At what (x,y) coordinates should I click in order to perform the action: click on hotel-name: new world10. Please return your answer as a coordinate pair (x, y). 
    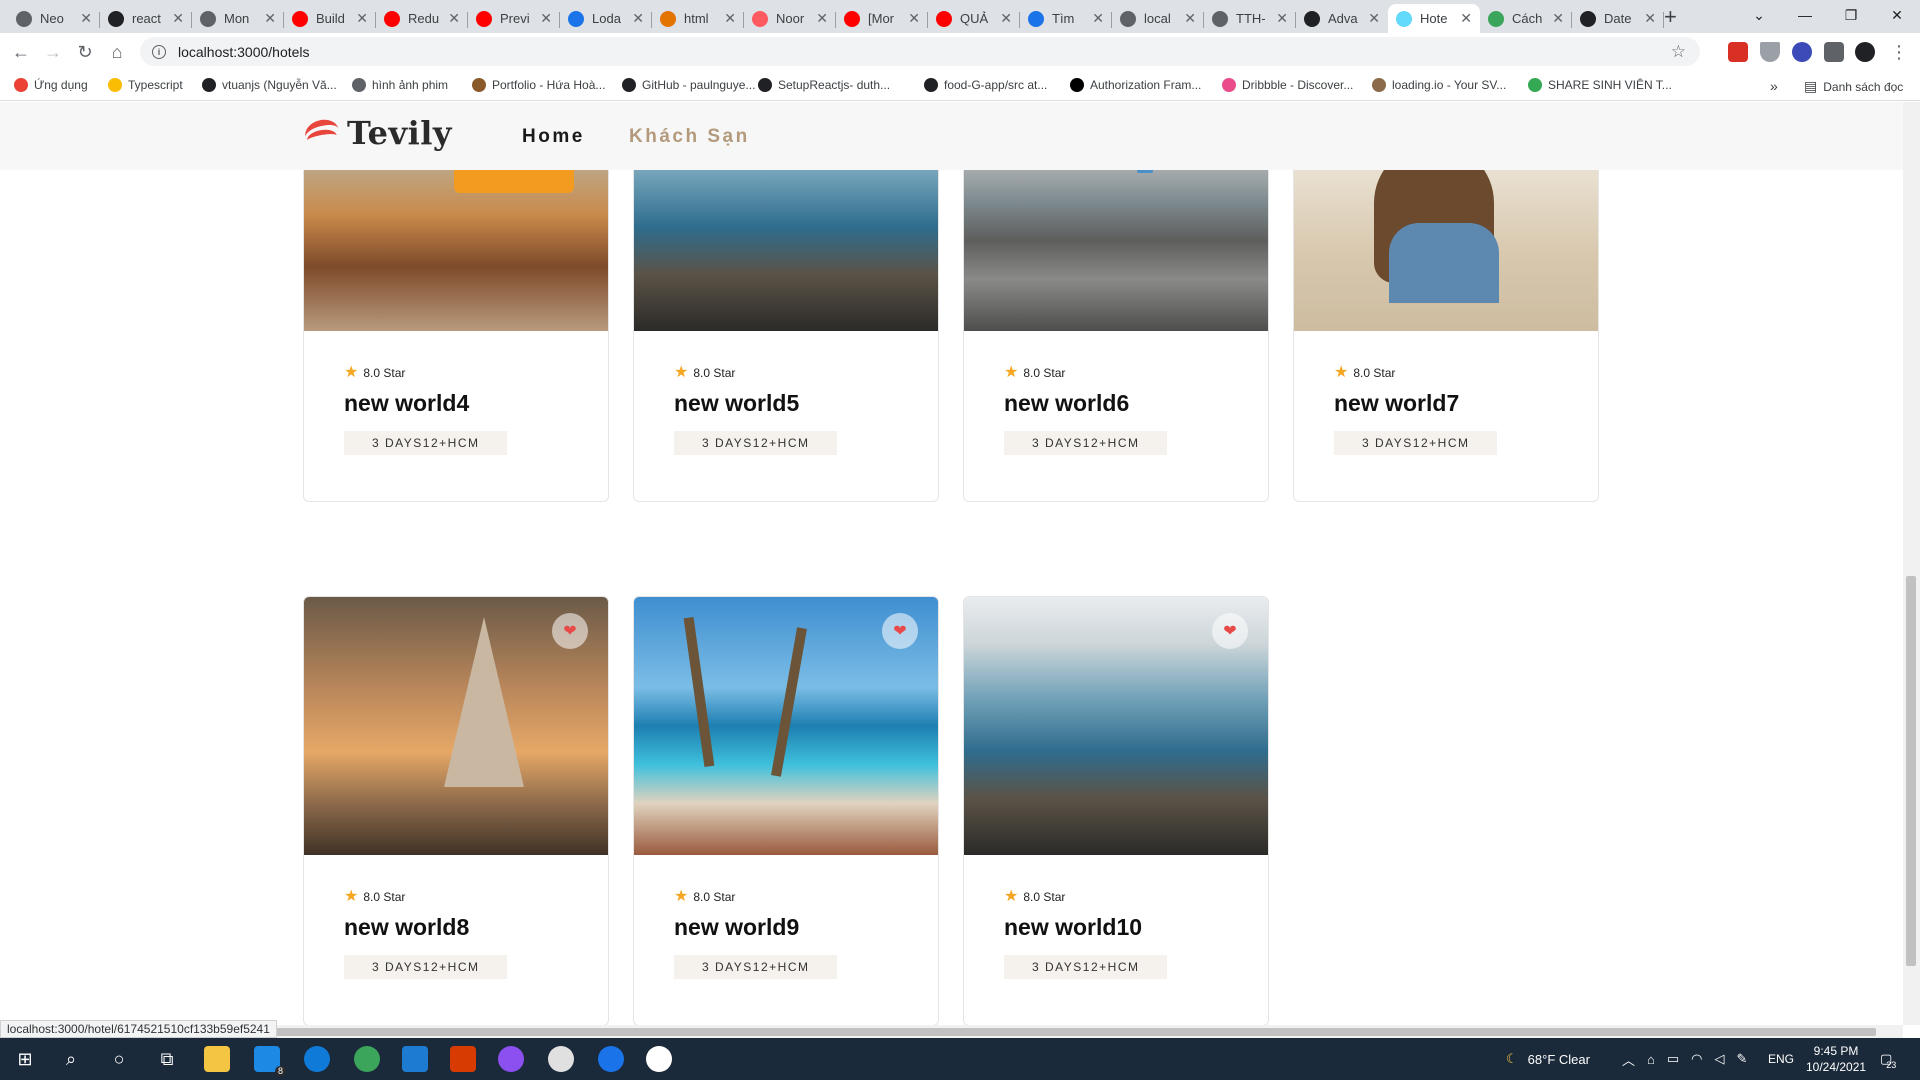
    Looking at the image, I should click on (1124, 927).